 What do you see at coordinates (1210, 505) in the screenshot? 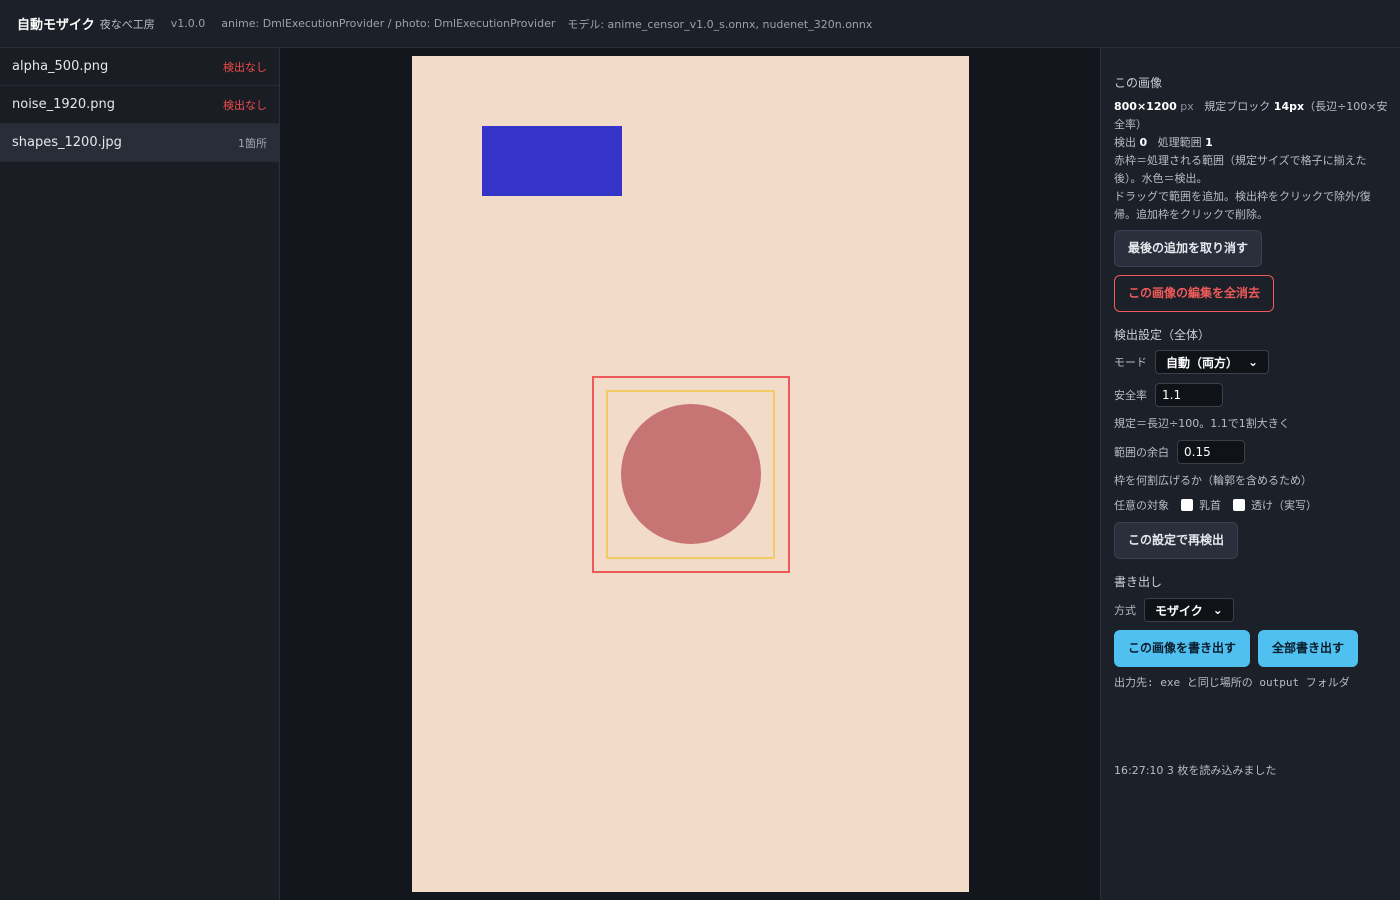
I see `opt1-label: 乳首` at bounding box center [1210, 505].